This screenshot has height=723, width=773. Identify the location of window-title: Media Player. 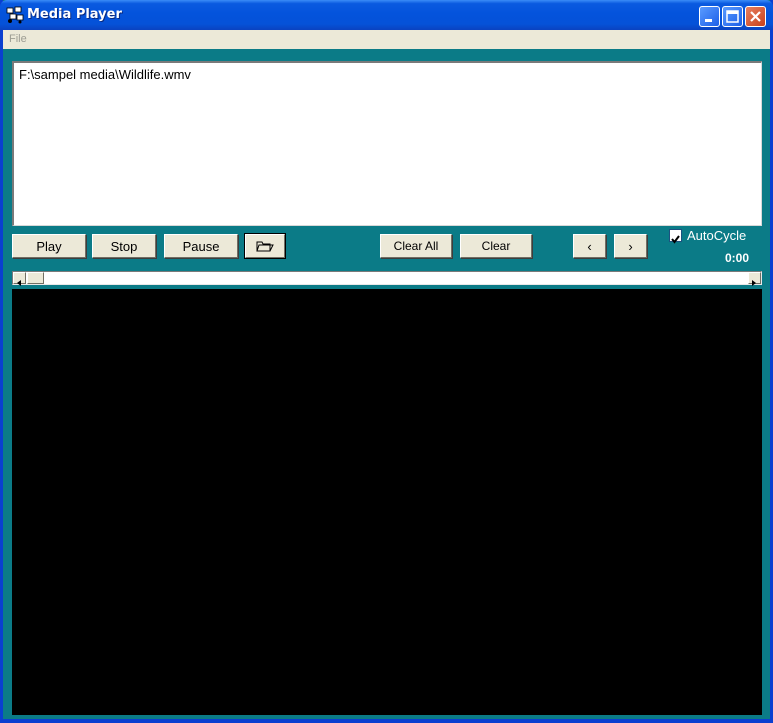
(74, 14).